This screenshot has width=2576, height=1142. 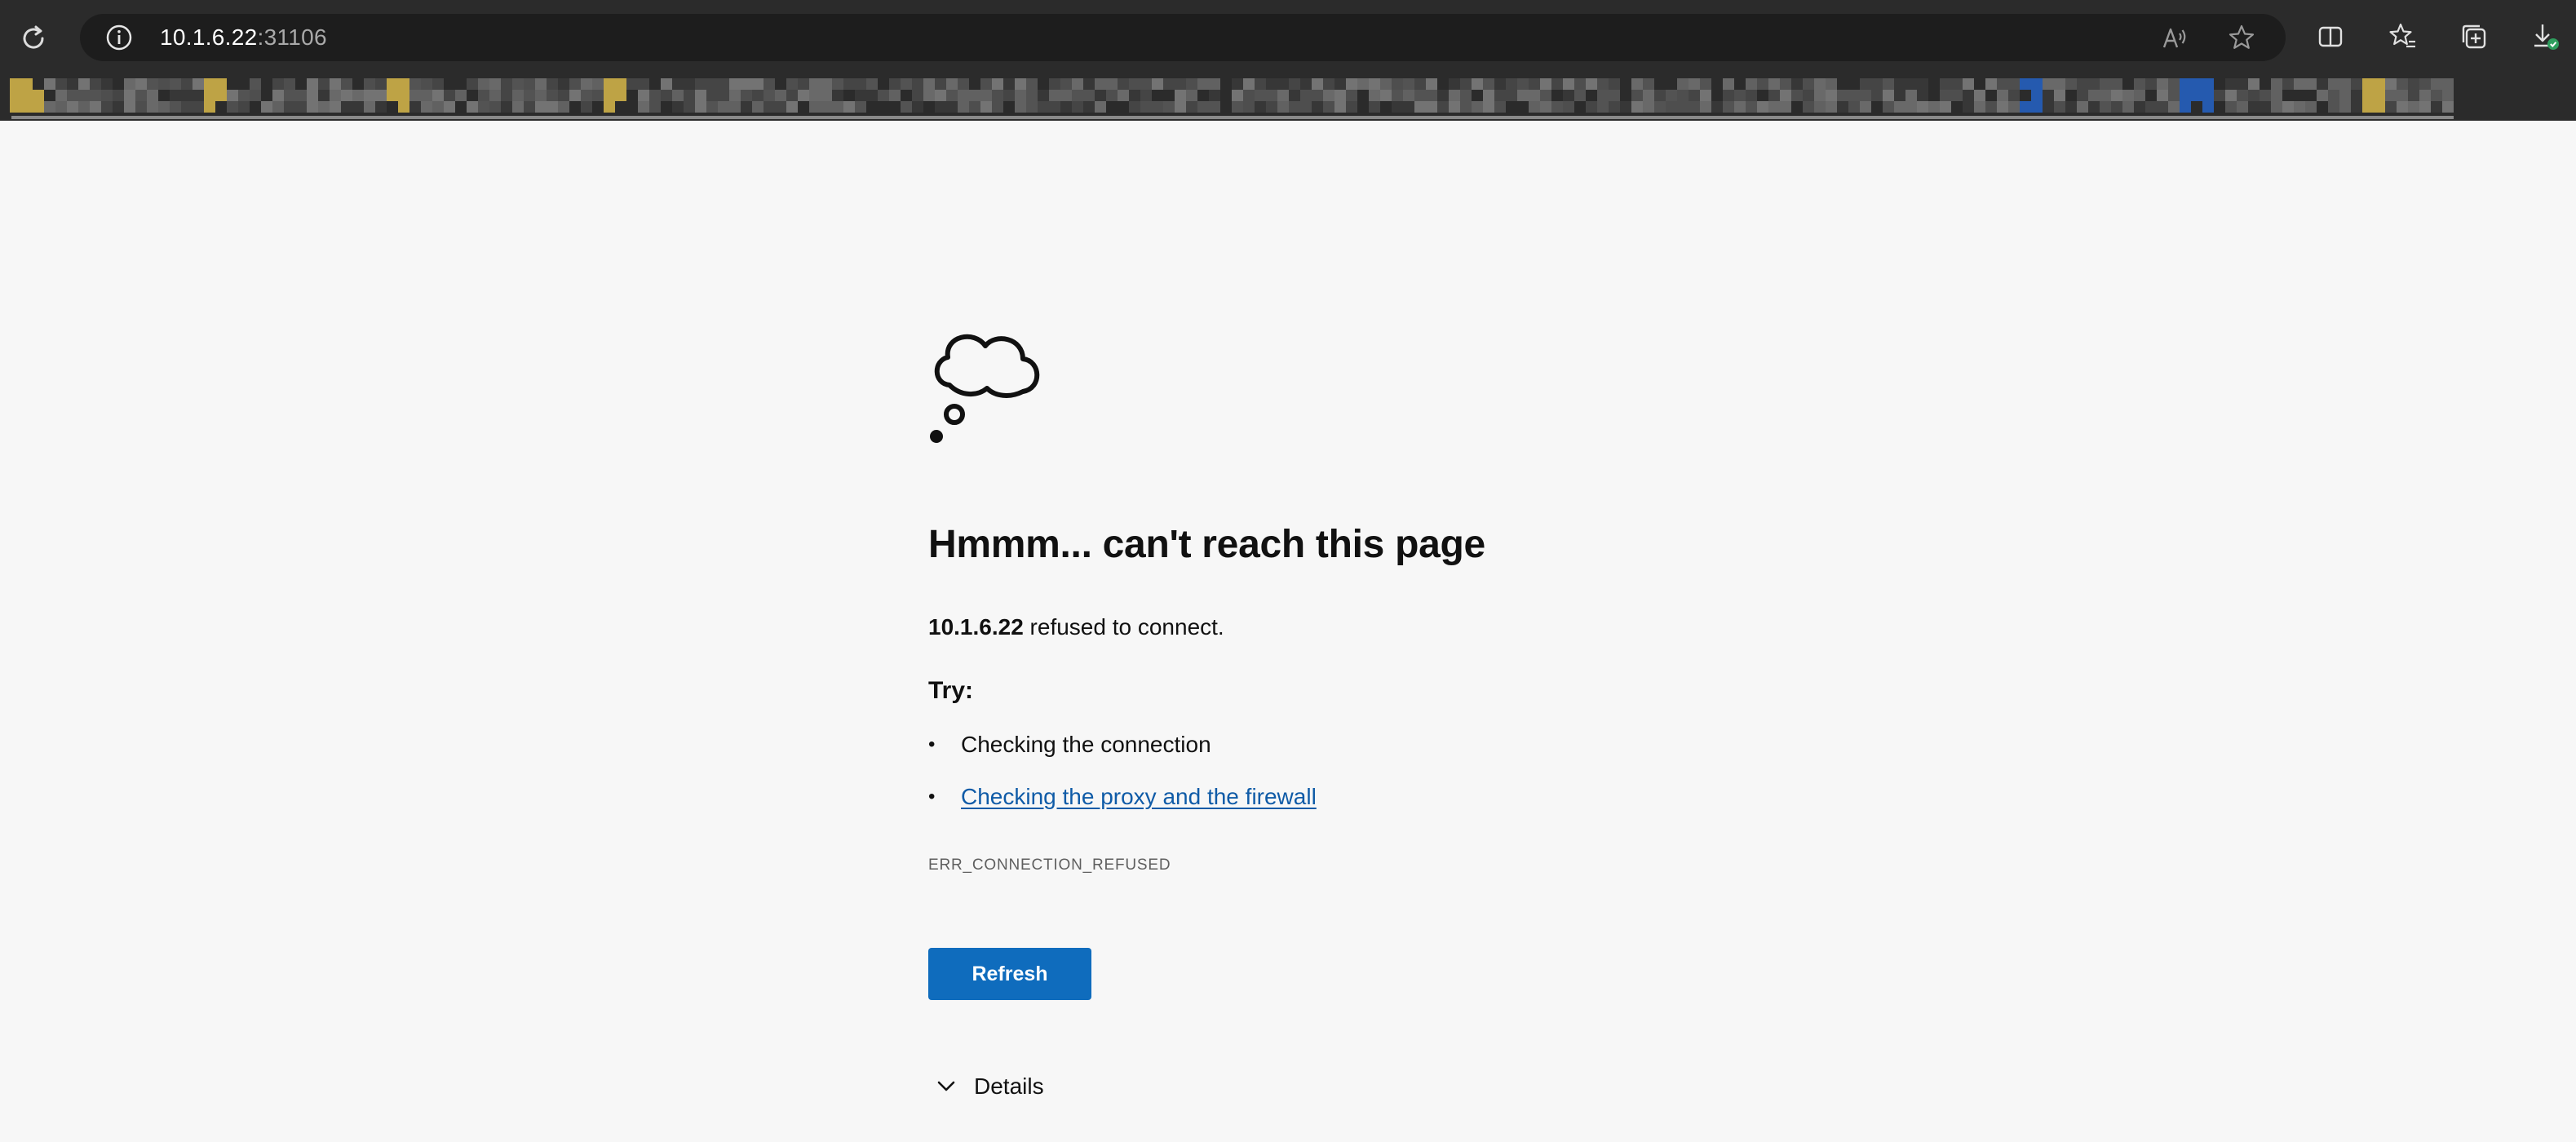 What do you see at coordinates (2474, 37) in the screenshot?
I see `collections-icon` at bounding box center [2474, 37].